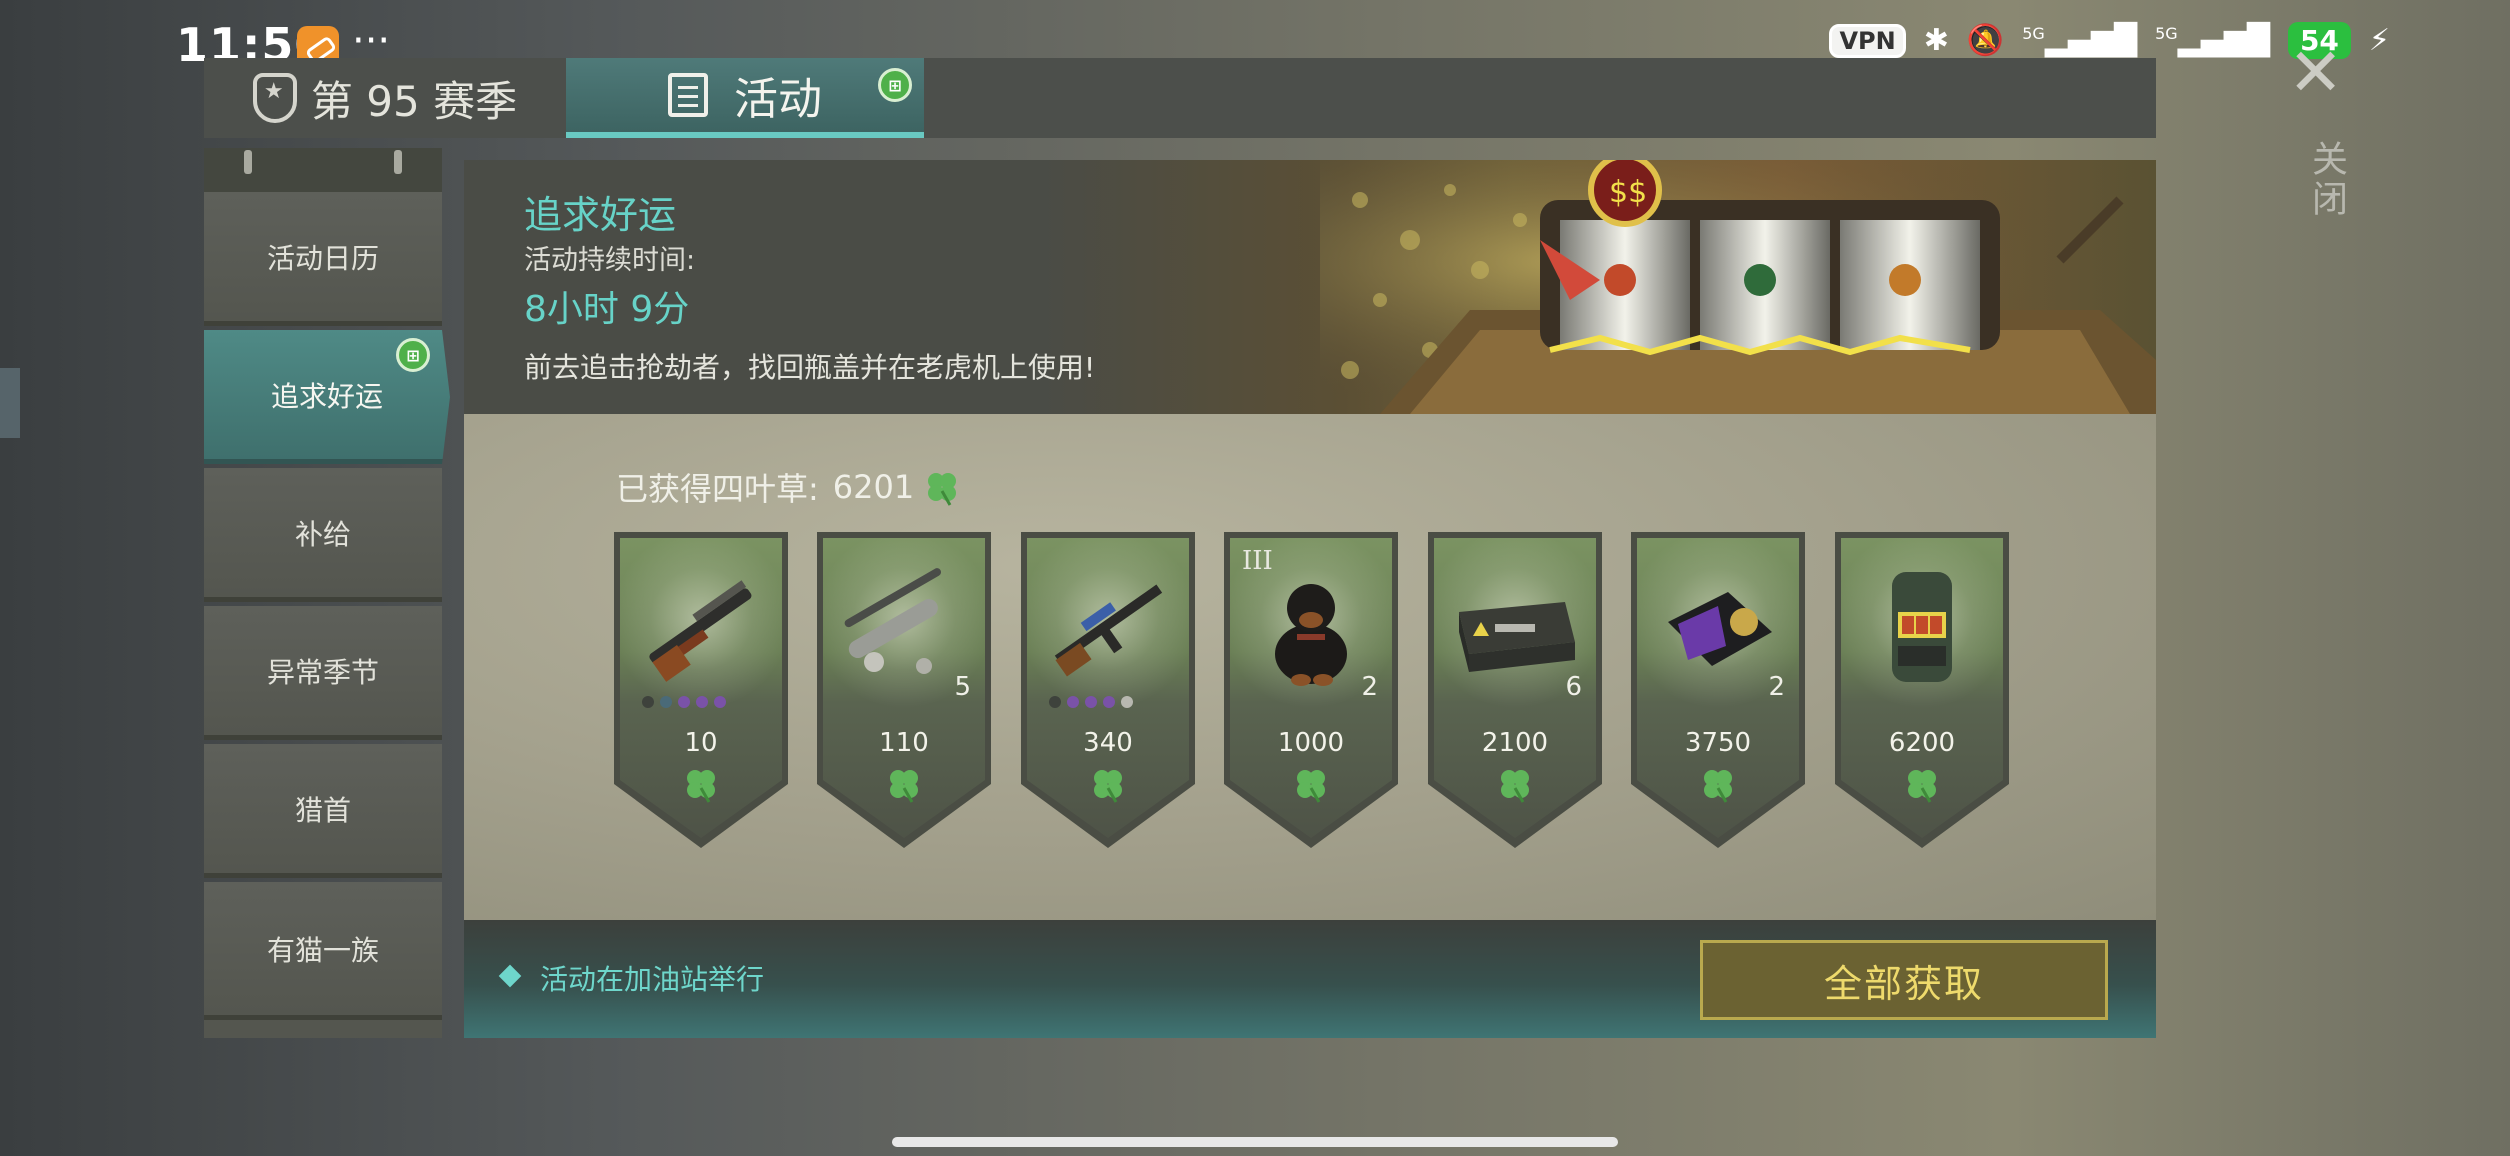 The image size is (2510, 1156). I want to click on bluetooth-icon: ✱, so click(1936, 40).